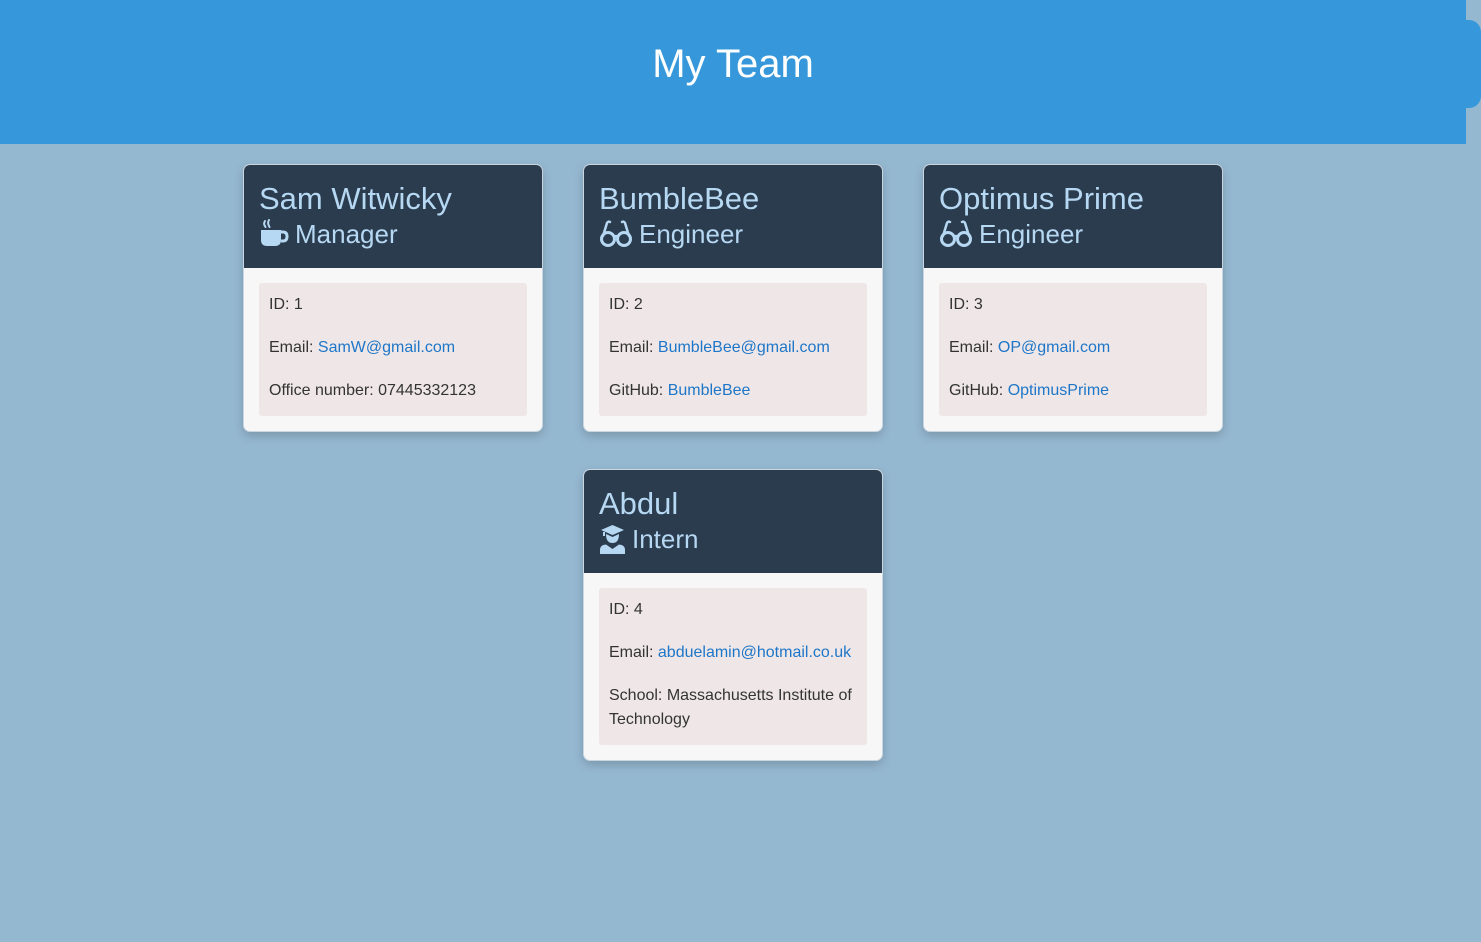 This screenshot has height=942, width=1481. Describe the element at coordinates (665, 539) in the screenshot. I see `role-label: Intern` at that location.